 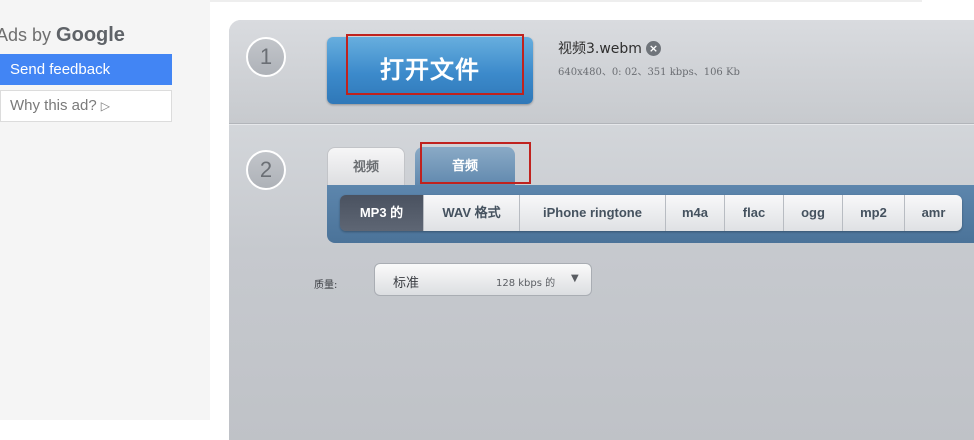 What do you see at coordinates (326, 285) in the screenshot?
I see `quality-label: 质量:` at bounding box center [326, 285].